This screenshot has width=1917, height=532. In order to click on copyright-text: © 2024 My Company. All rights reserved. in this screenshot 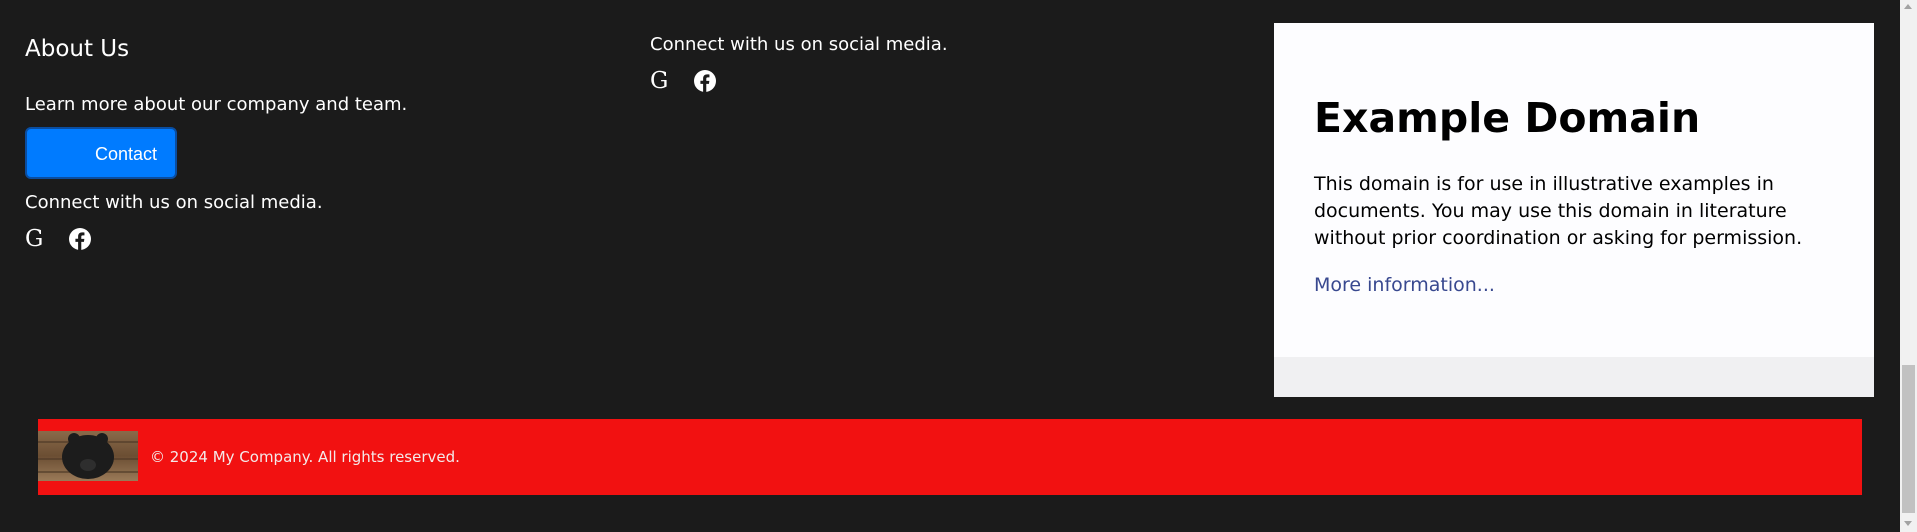, I will do `click(305, 457)`.